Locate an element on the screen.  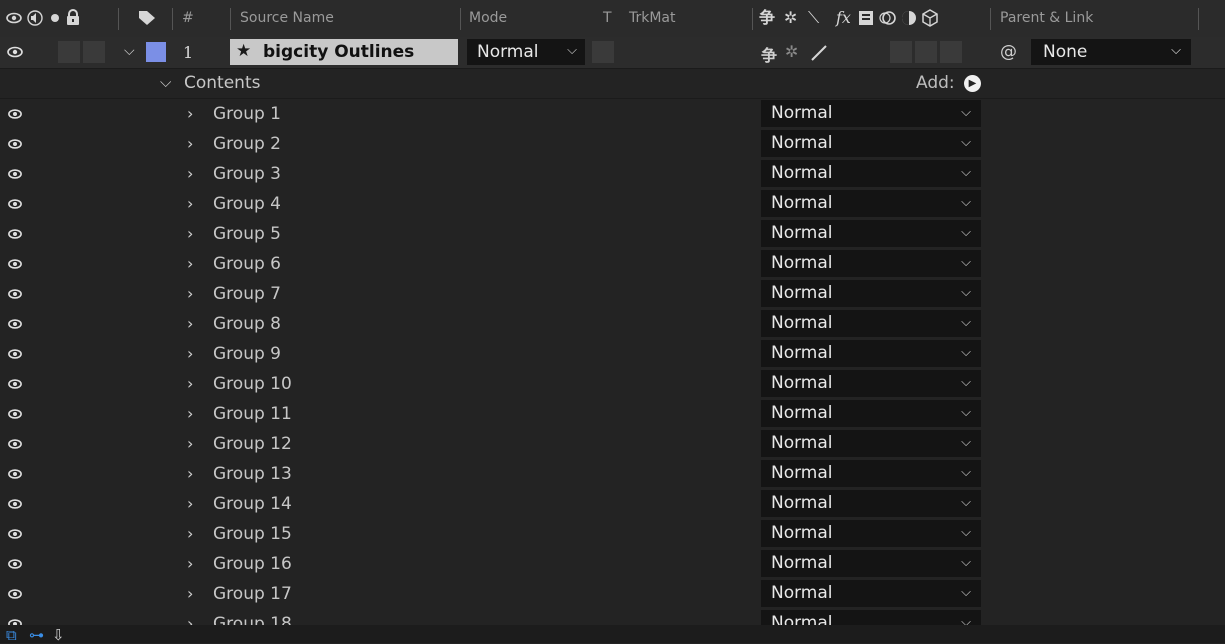
quality-icon: ⟍ is located at coordinates (813, 18).